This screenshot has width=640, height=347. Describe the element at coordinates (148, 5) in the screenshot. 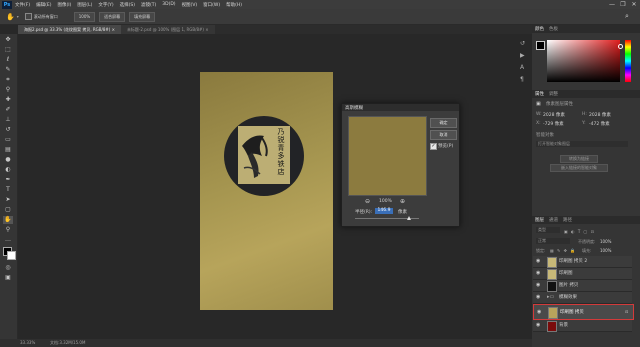

I see `menu-filter: 滤镜(T)` at that location.